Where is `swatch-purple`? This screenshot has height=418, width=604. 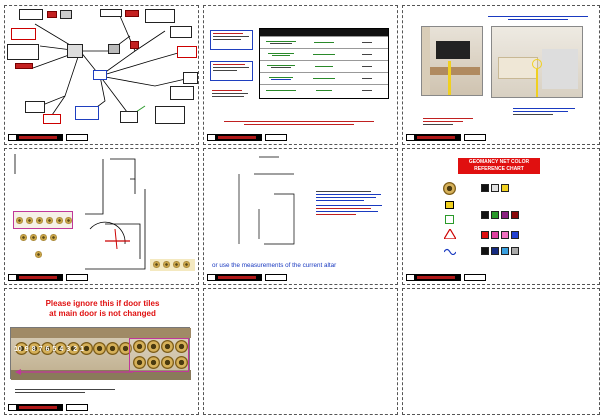 swatch-purple is located at coordinates (505, 215).